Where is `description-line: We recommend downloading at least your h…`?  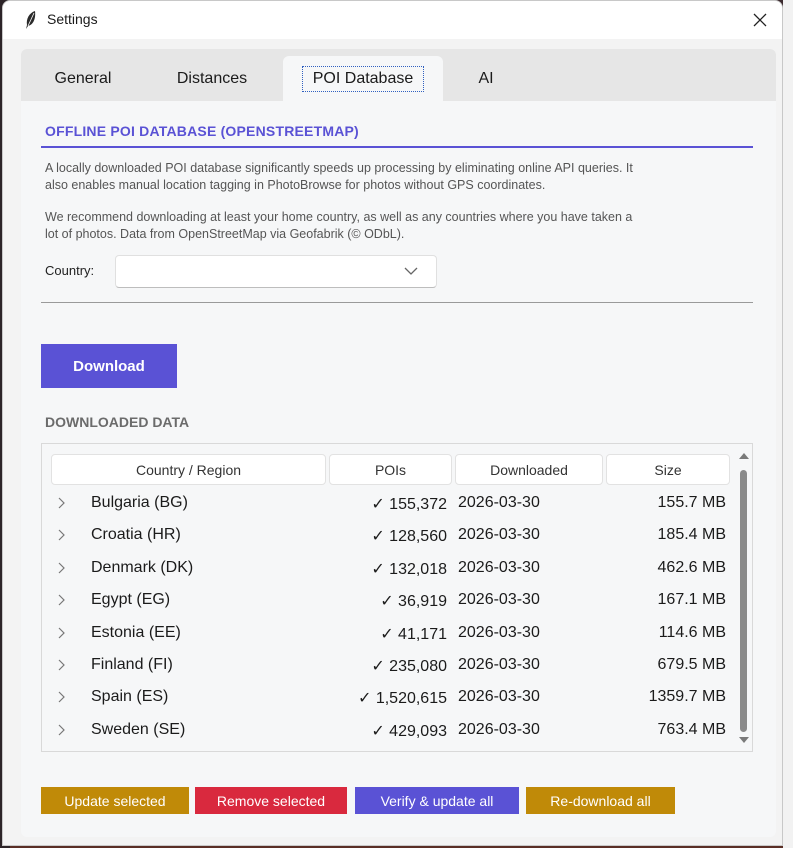
description-line: We recommend downloading at least your h… is located at coordinates (339, 217).